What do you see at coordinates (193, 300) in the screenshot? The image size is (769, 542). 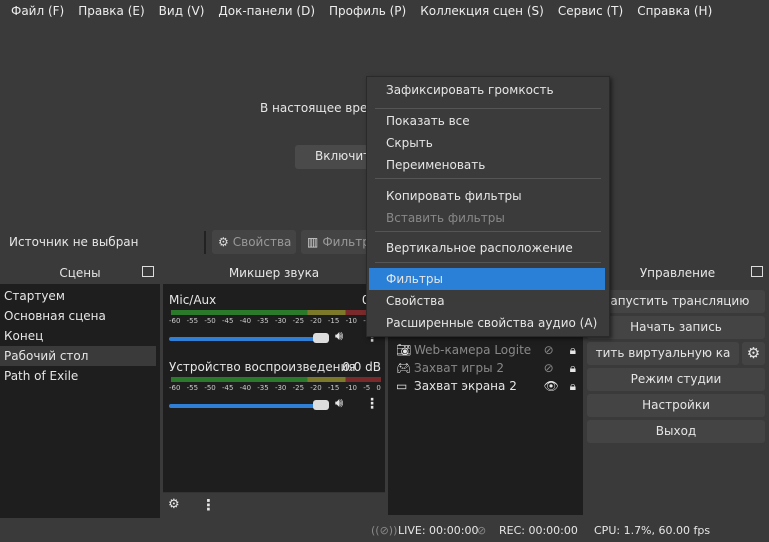 I see `channel-name: Mic/Aux` at bounding box center [193, 300].